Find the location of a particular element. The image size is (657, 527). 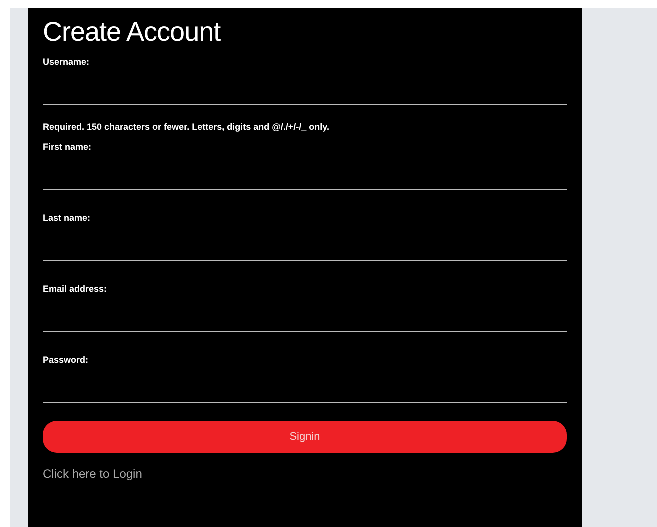

help-text: Required. 150 characters or fewer. Letters, digits and @/./+/-/_ only. is located at coordinates (186, 127).